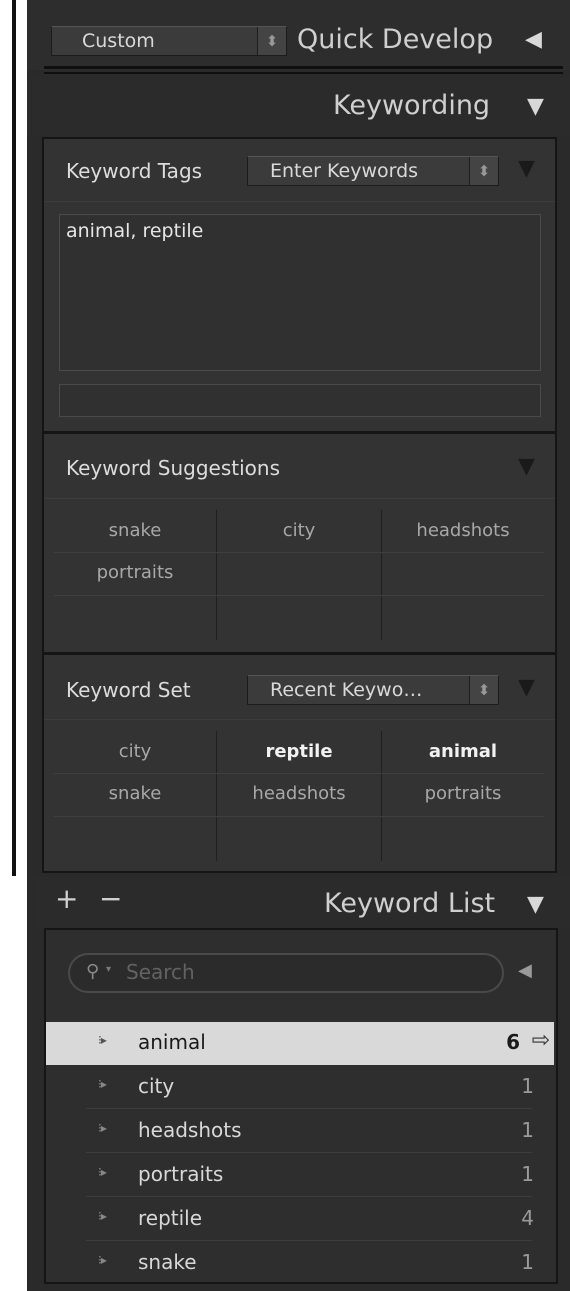 The width and height of the screenshot is (570, 1291). What do you see at coordinates (527, 1218) in the screenshot?
I see `keyword-count: 4` at bounding box center [527, 1218].